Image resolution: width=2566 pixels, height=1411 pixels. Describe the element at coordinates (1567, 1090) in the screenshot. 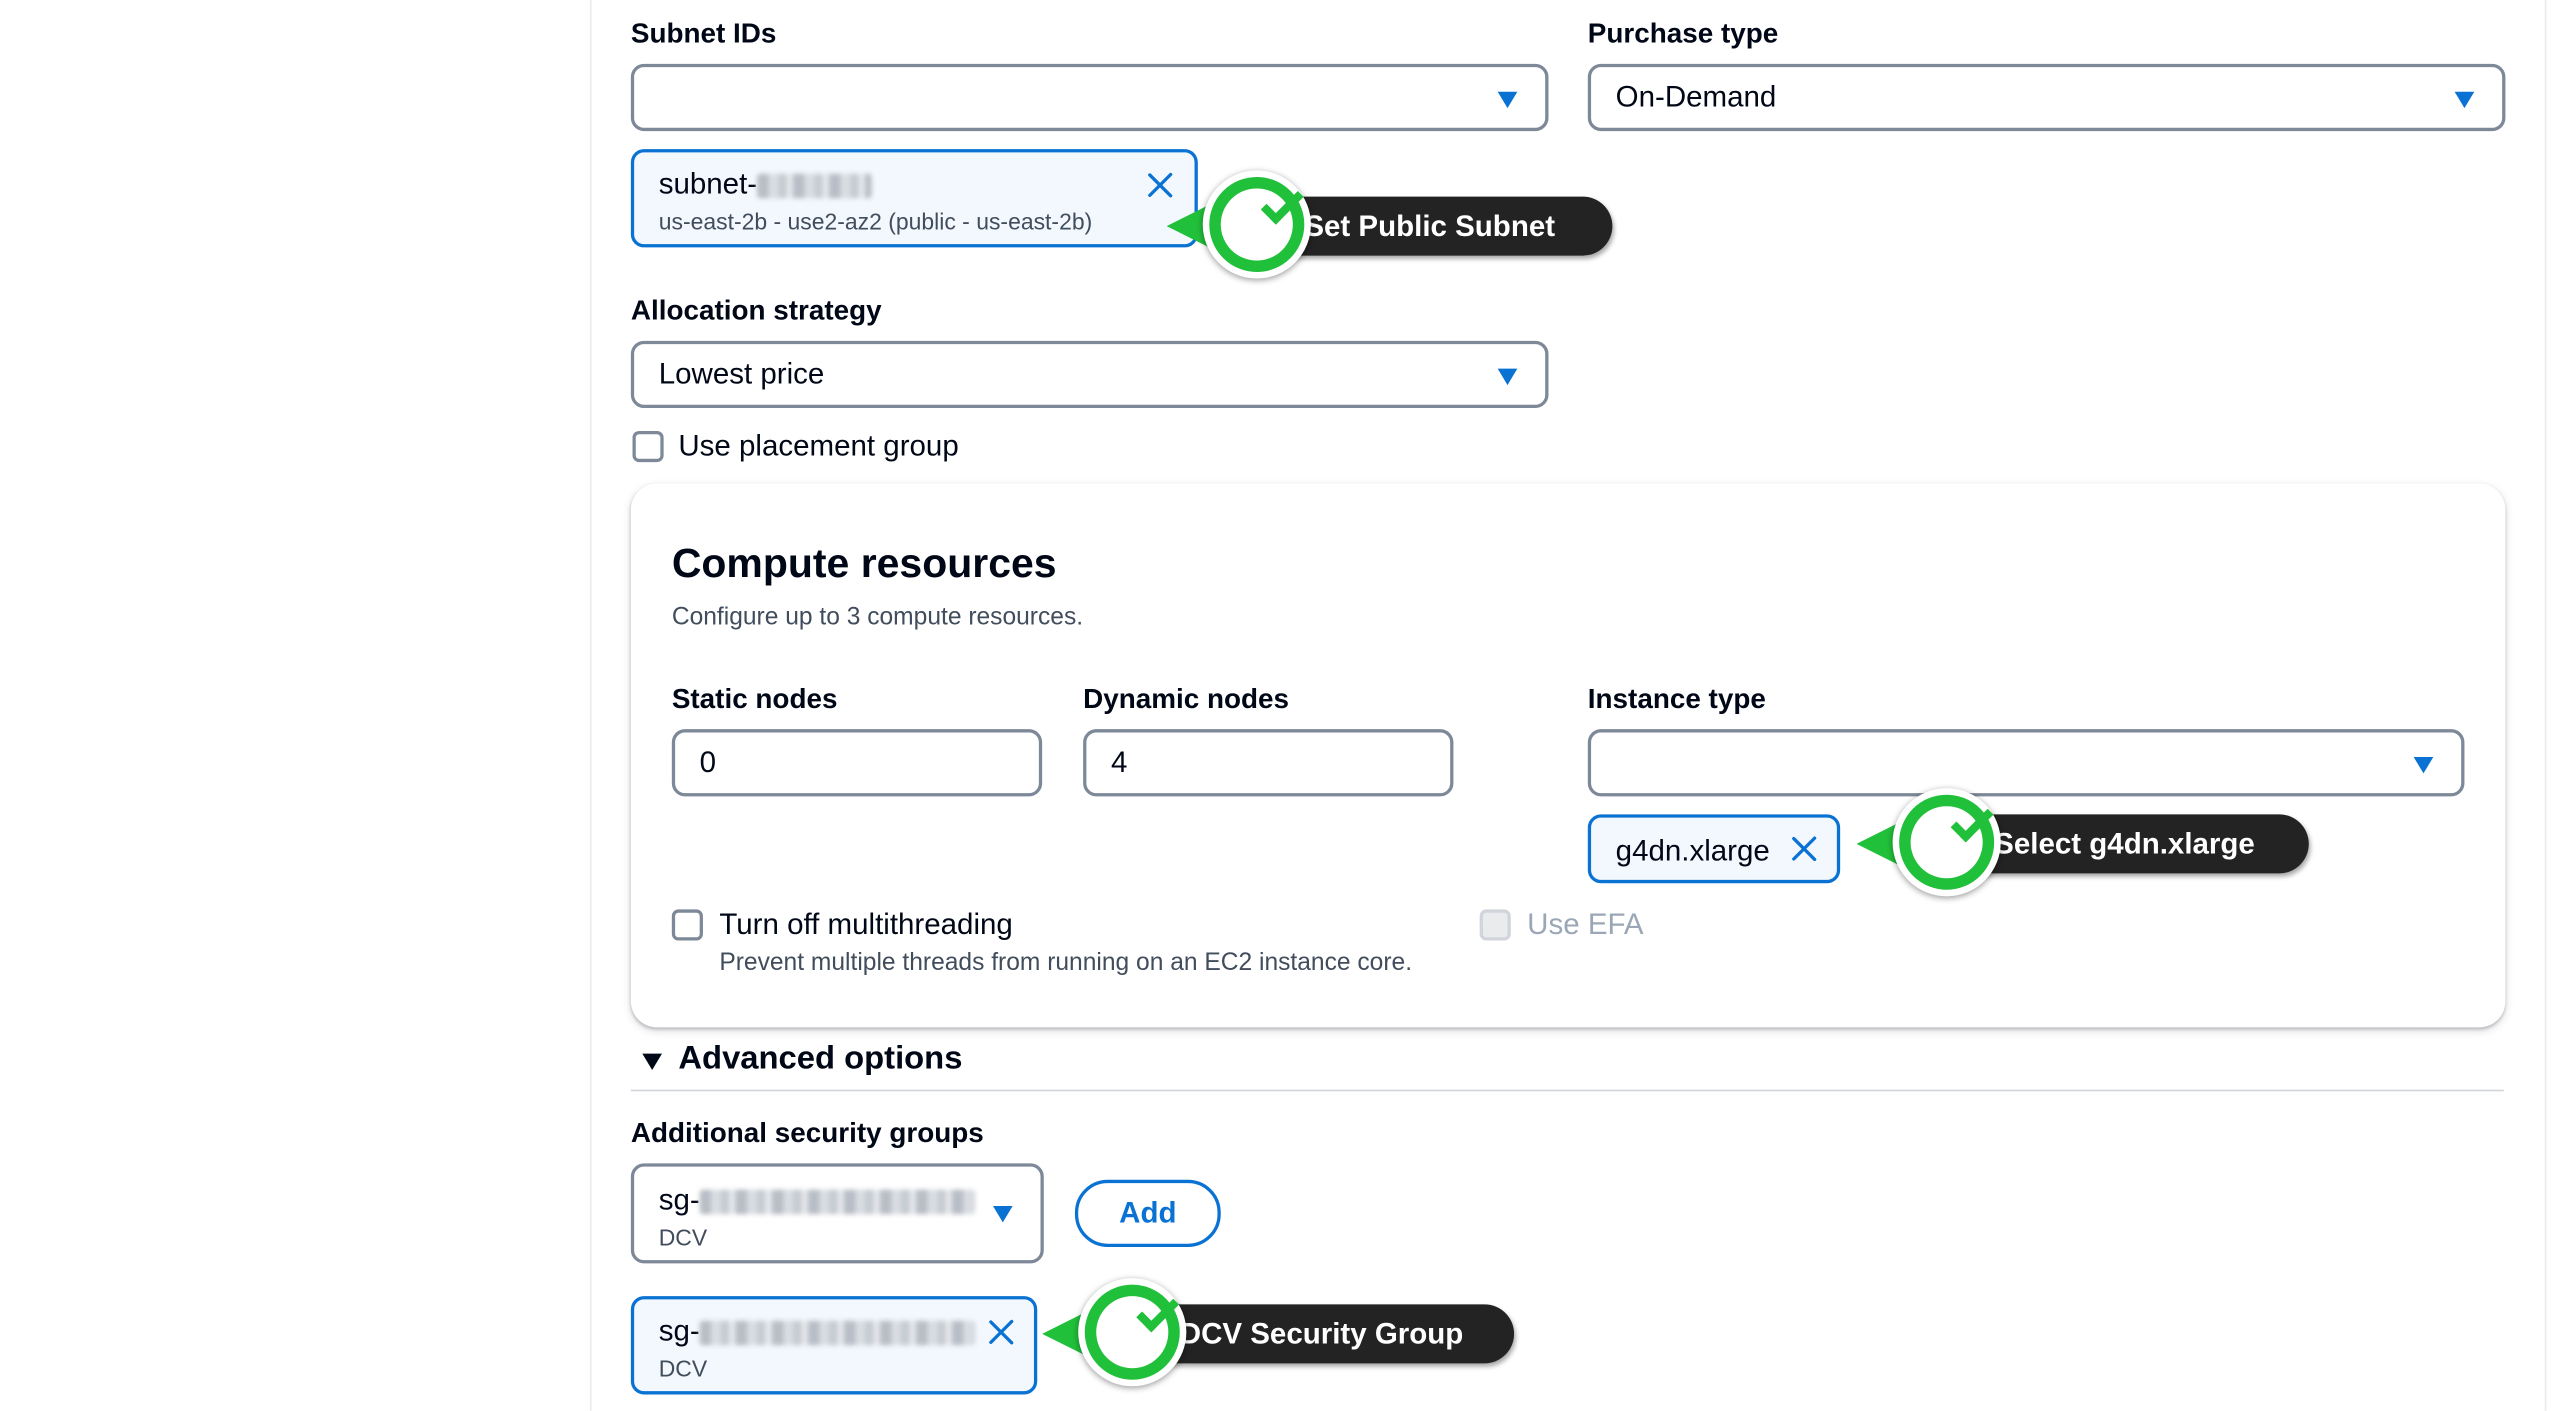

I see `advanced-options-divider` at that location.